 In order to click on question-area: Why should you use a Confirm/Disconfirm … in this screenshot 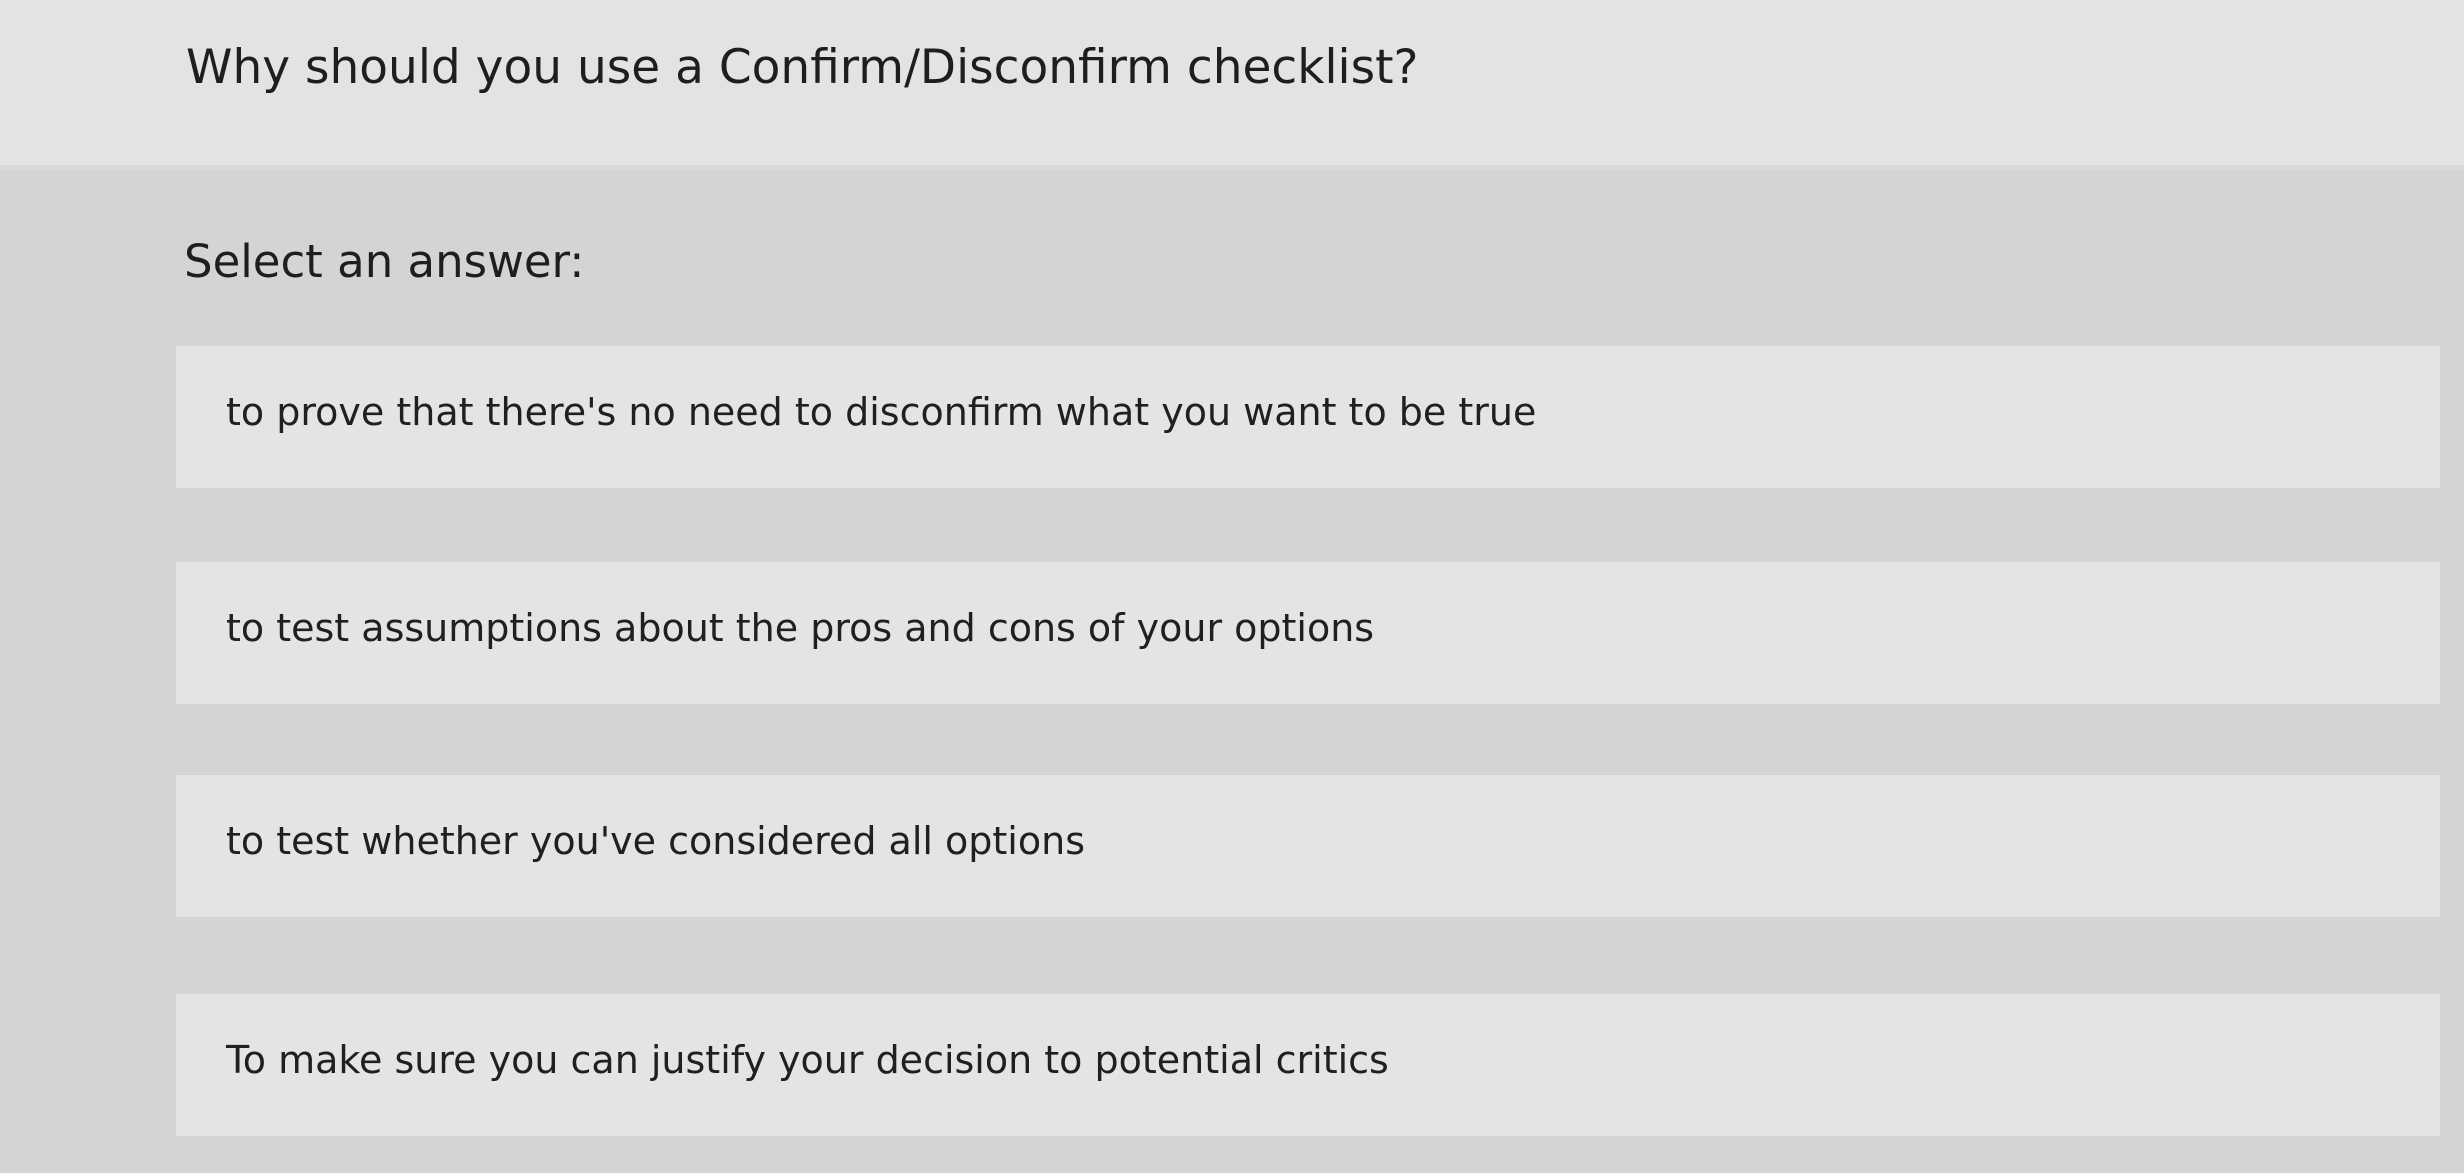, I will do `click(1232, 82)`.